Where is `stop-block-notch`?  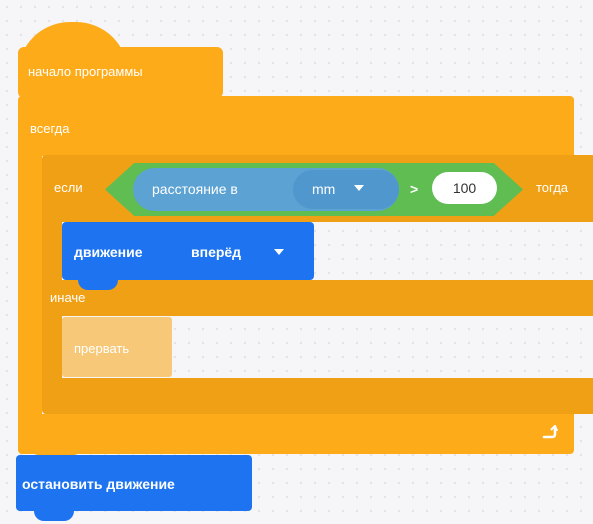
stop-block-notch is located at coordinates (54, 516).